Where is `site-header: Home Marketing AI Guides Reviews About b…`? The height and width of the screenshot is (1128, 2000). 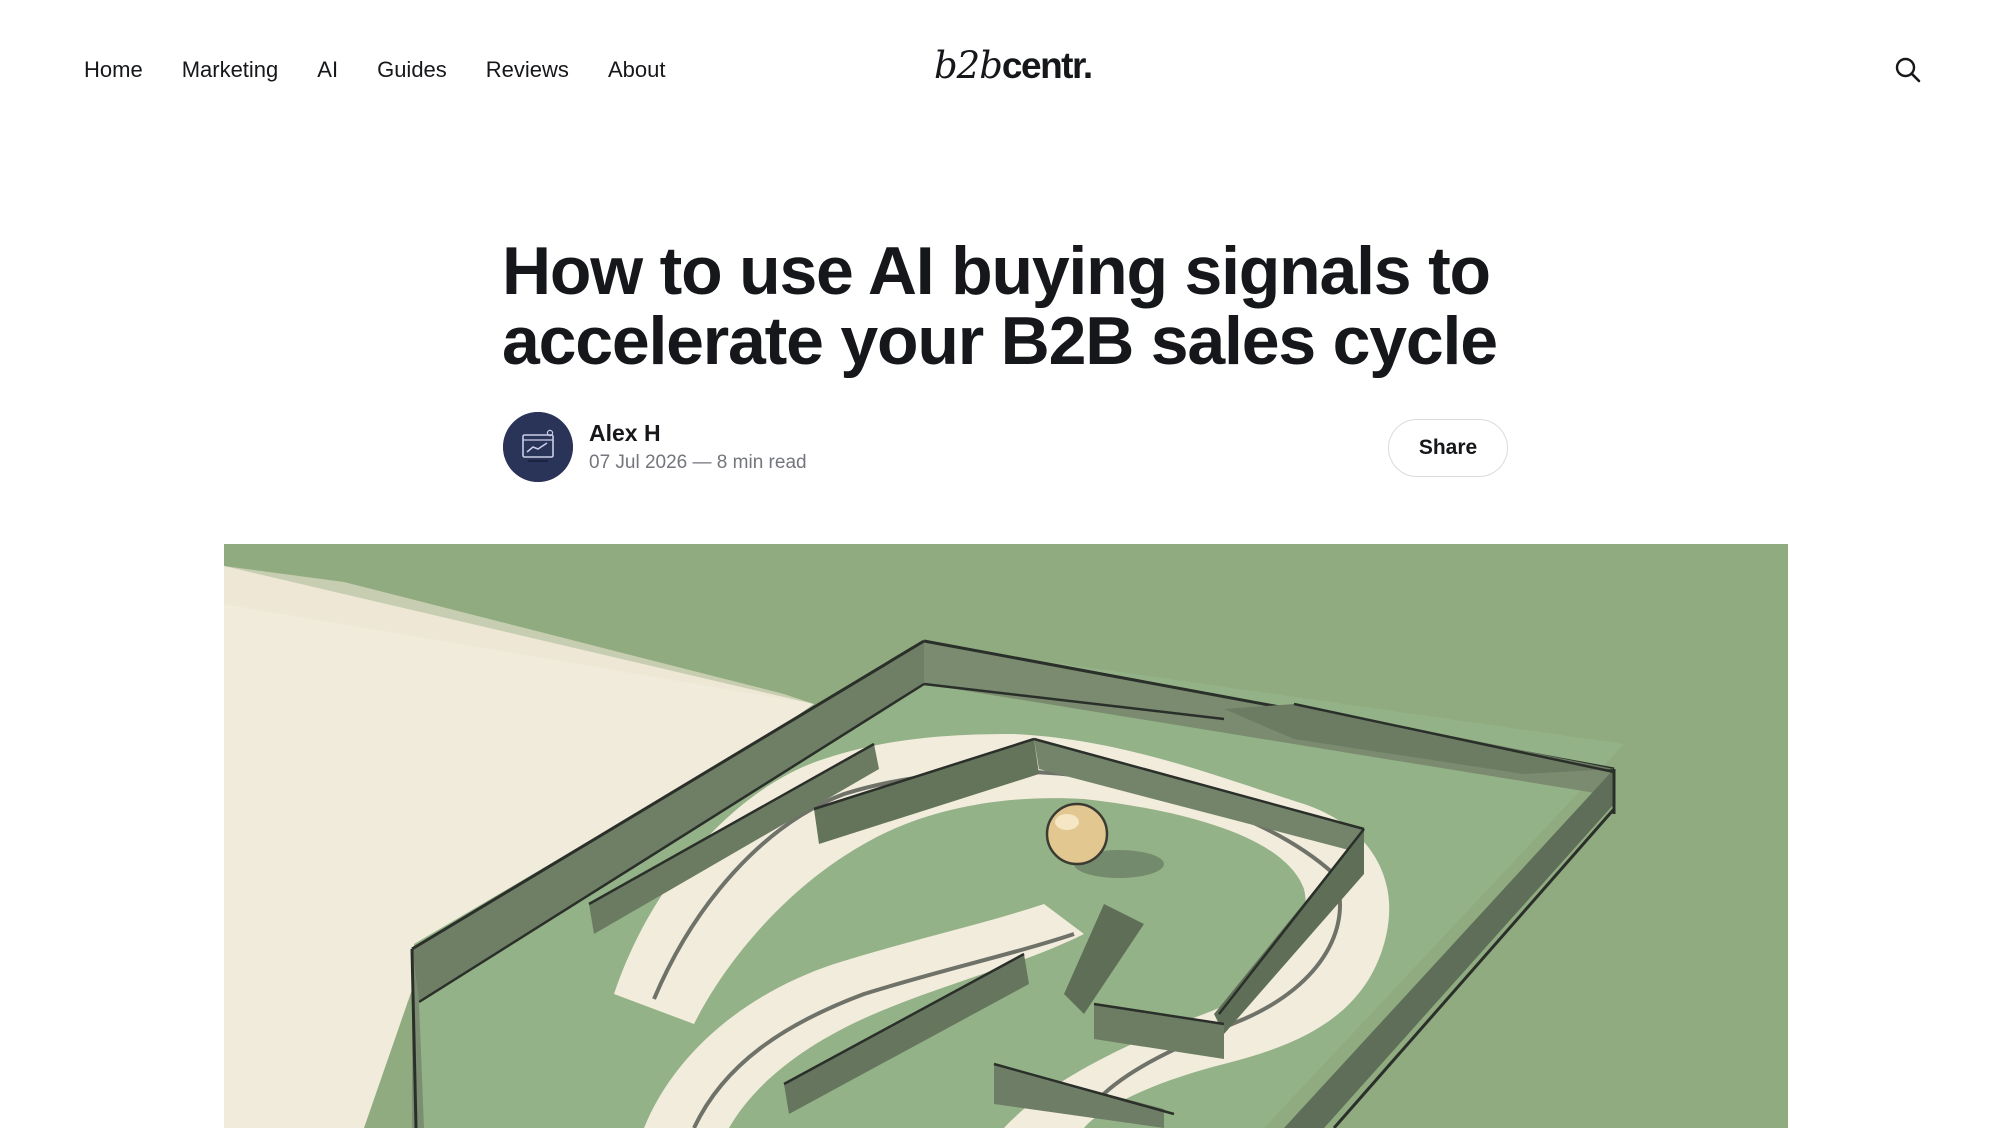
site-header: Home Marketing AI Guides Reviews About b… is located at coordinates (1000, 70).